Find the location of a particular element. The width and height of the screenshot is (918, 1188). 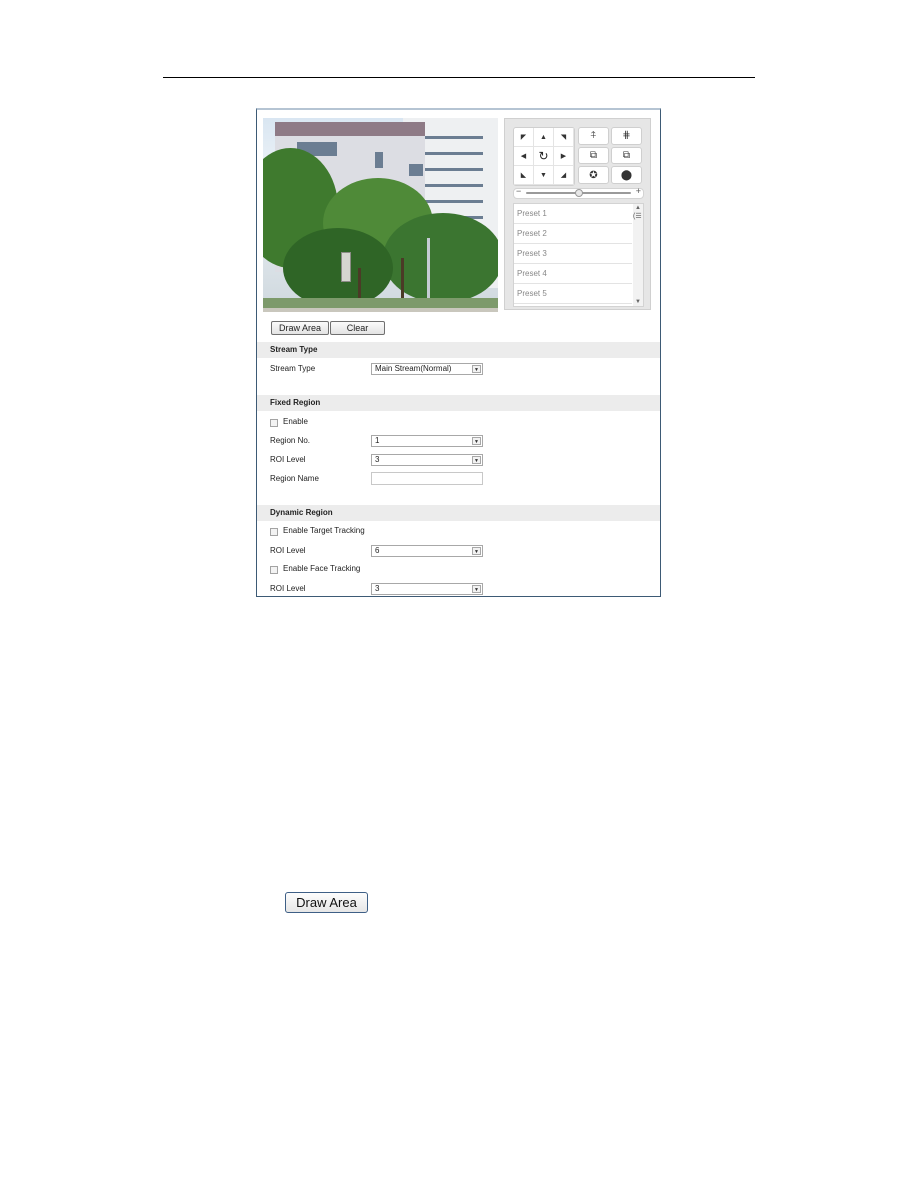

stream-type-label: Stream Type is located at coordinates (293, 368).